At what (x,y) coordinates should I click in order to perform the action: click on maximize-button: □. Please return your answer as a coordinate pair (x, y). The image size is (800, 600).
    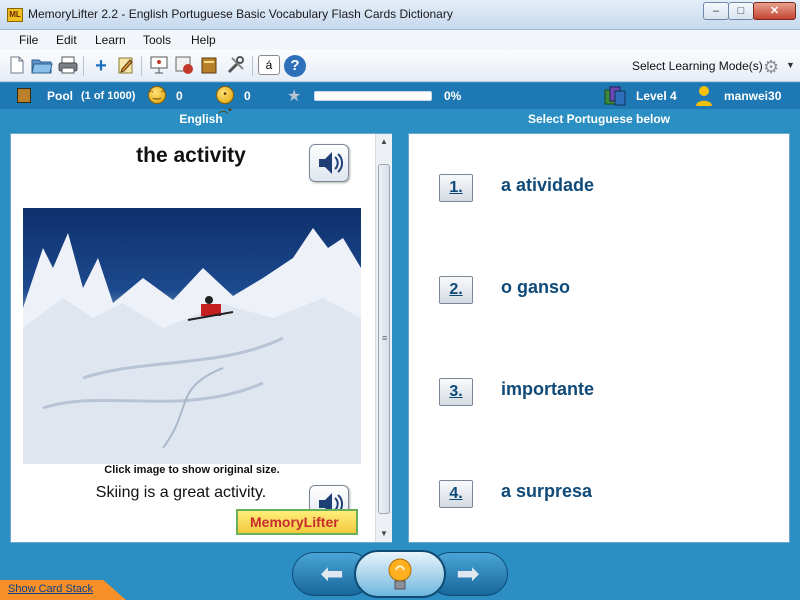
    Looking at the image, I should click on (741, 11).